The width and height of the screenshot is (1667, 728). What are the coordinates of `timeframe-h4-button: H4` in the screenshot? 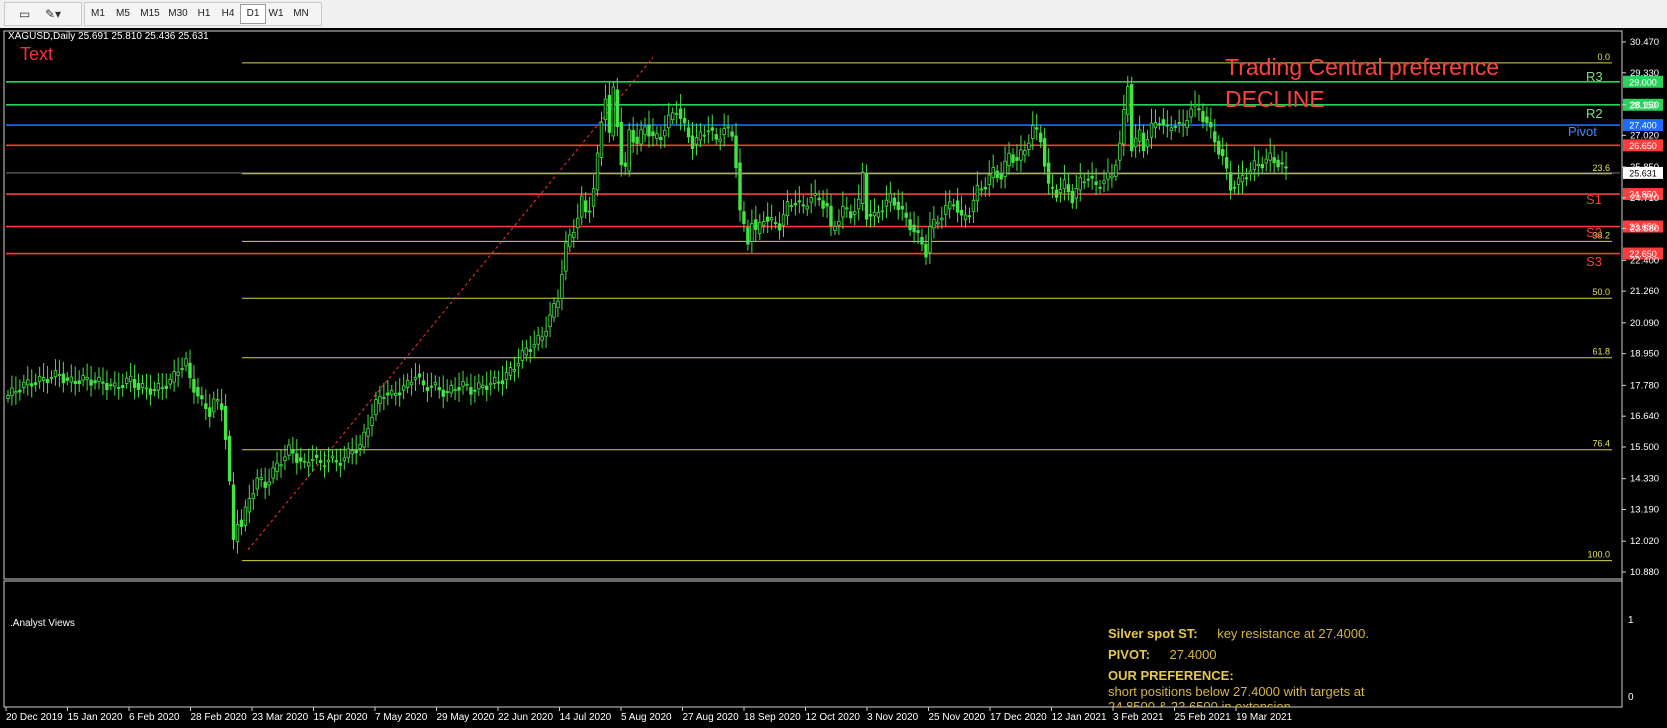 It's located at (228, 14).